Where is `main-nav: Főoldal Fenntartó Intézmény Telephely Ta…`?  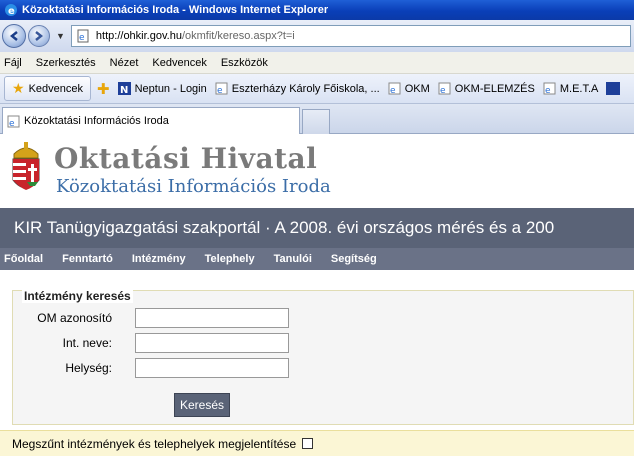 main-nav: Főoldal Fenntartó Intézmény Telephely Ta… is located at coordinates (317, 259).